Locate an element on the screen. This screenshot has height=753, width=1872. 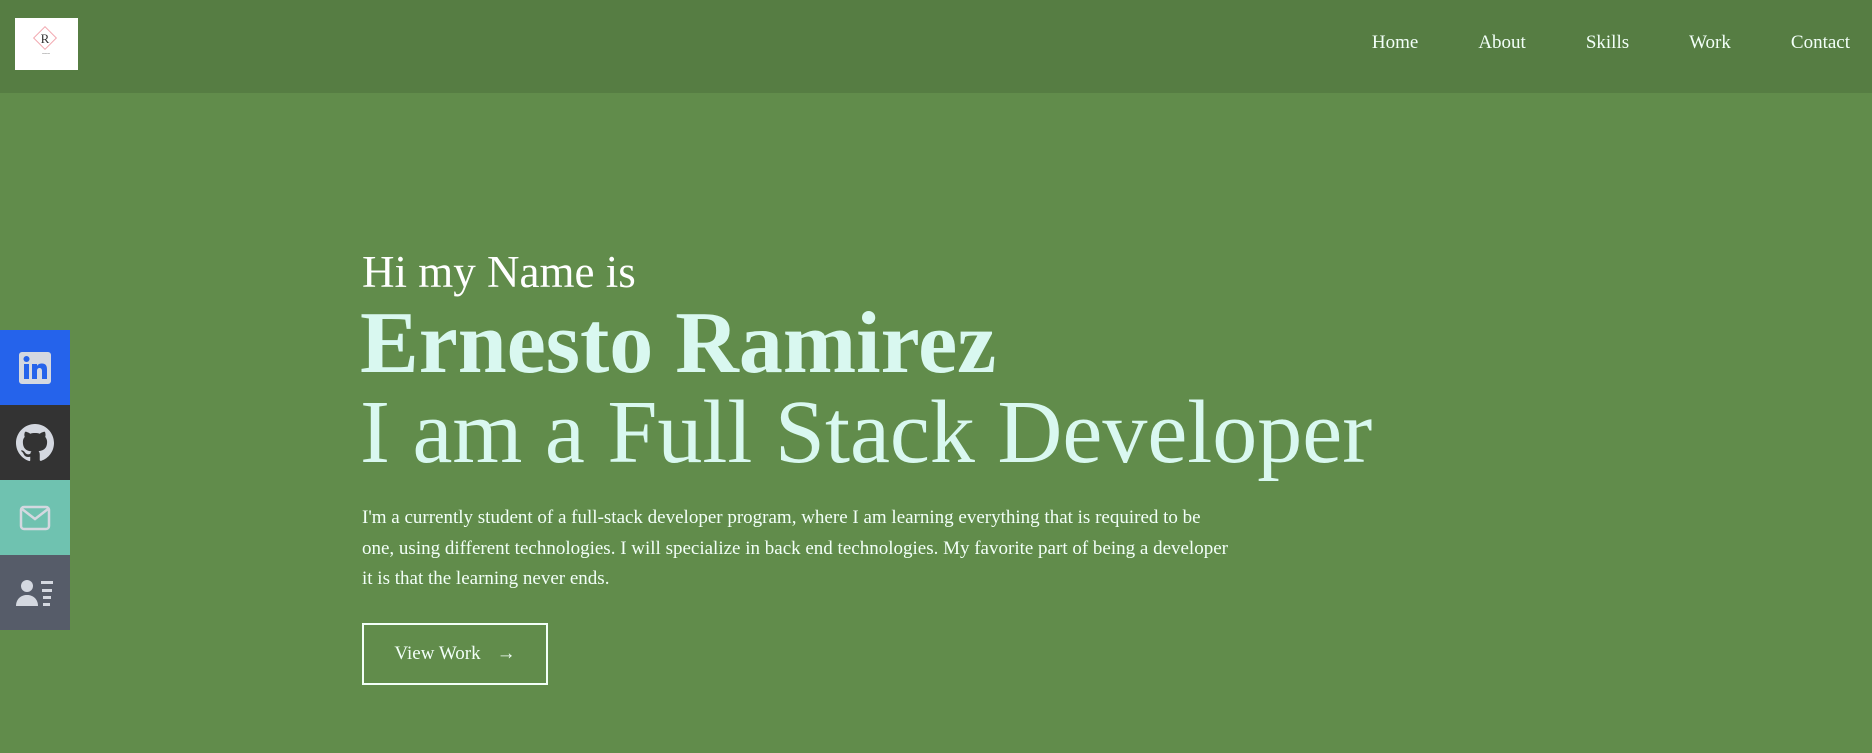
view-work-label: View Work is located at coordinates (437, 653).